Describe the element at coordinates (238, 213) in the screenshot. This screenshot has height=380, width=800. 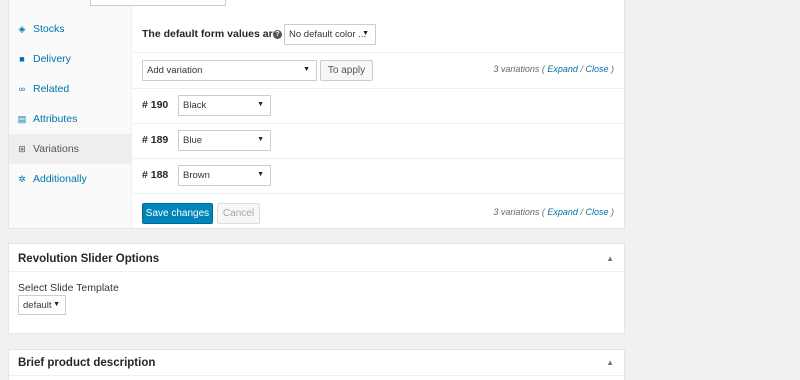
I see `cancel-button: Cancel` at that location.